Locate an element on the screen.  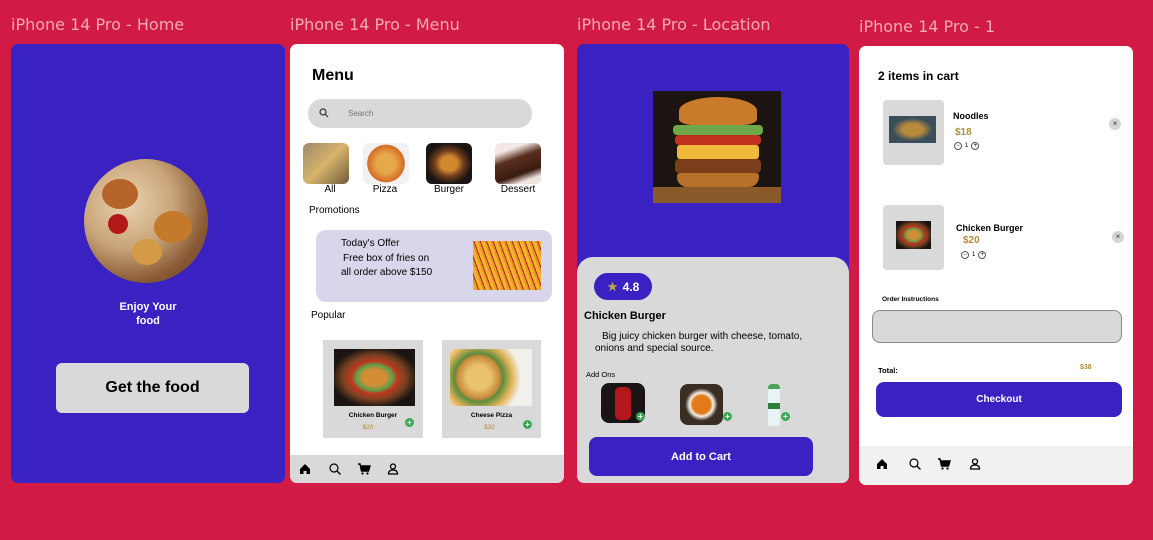
cart-item-burger: Chicken Burger $20 − 1 + × is located at coordinates (1005, 238).